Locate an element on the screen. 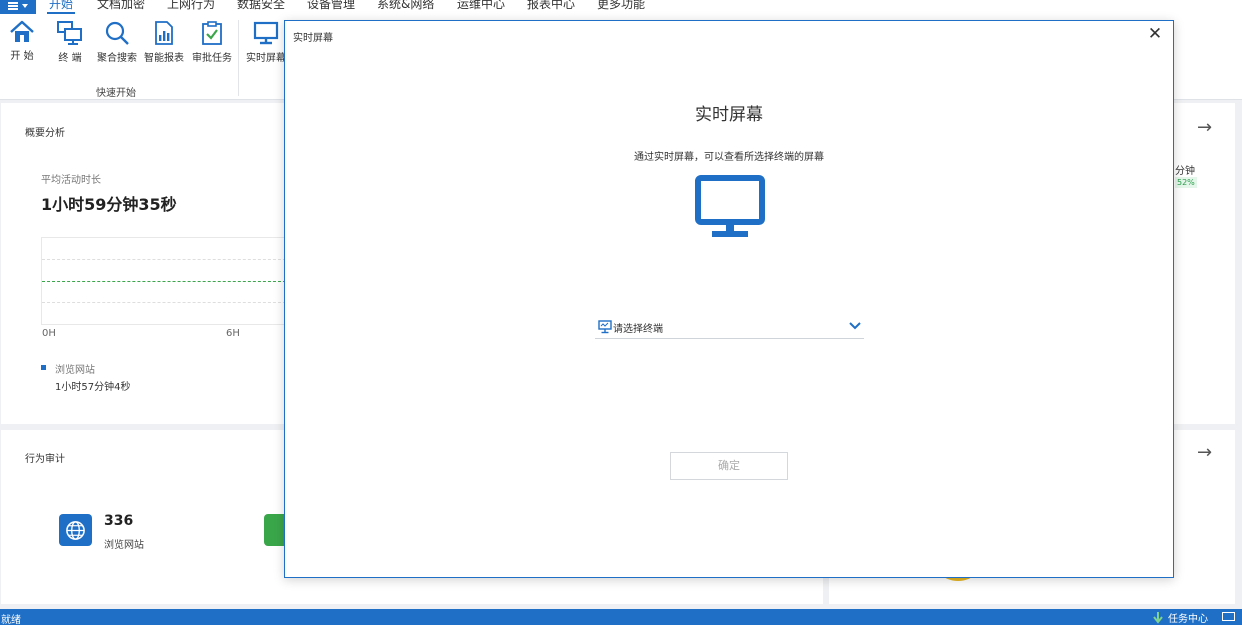 The height and width of the screenshot is (625, 1242). dialog-description: 通过实时屏幕，可以查看所选择终端的屏幕 is located at coordinates (729, 157).